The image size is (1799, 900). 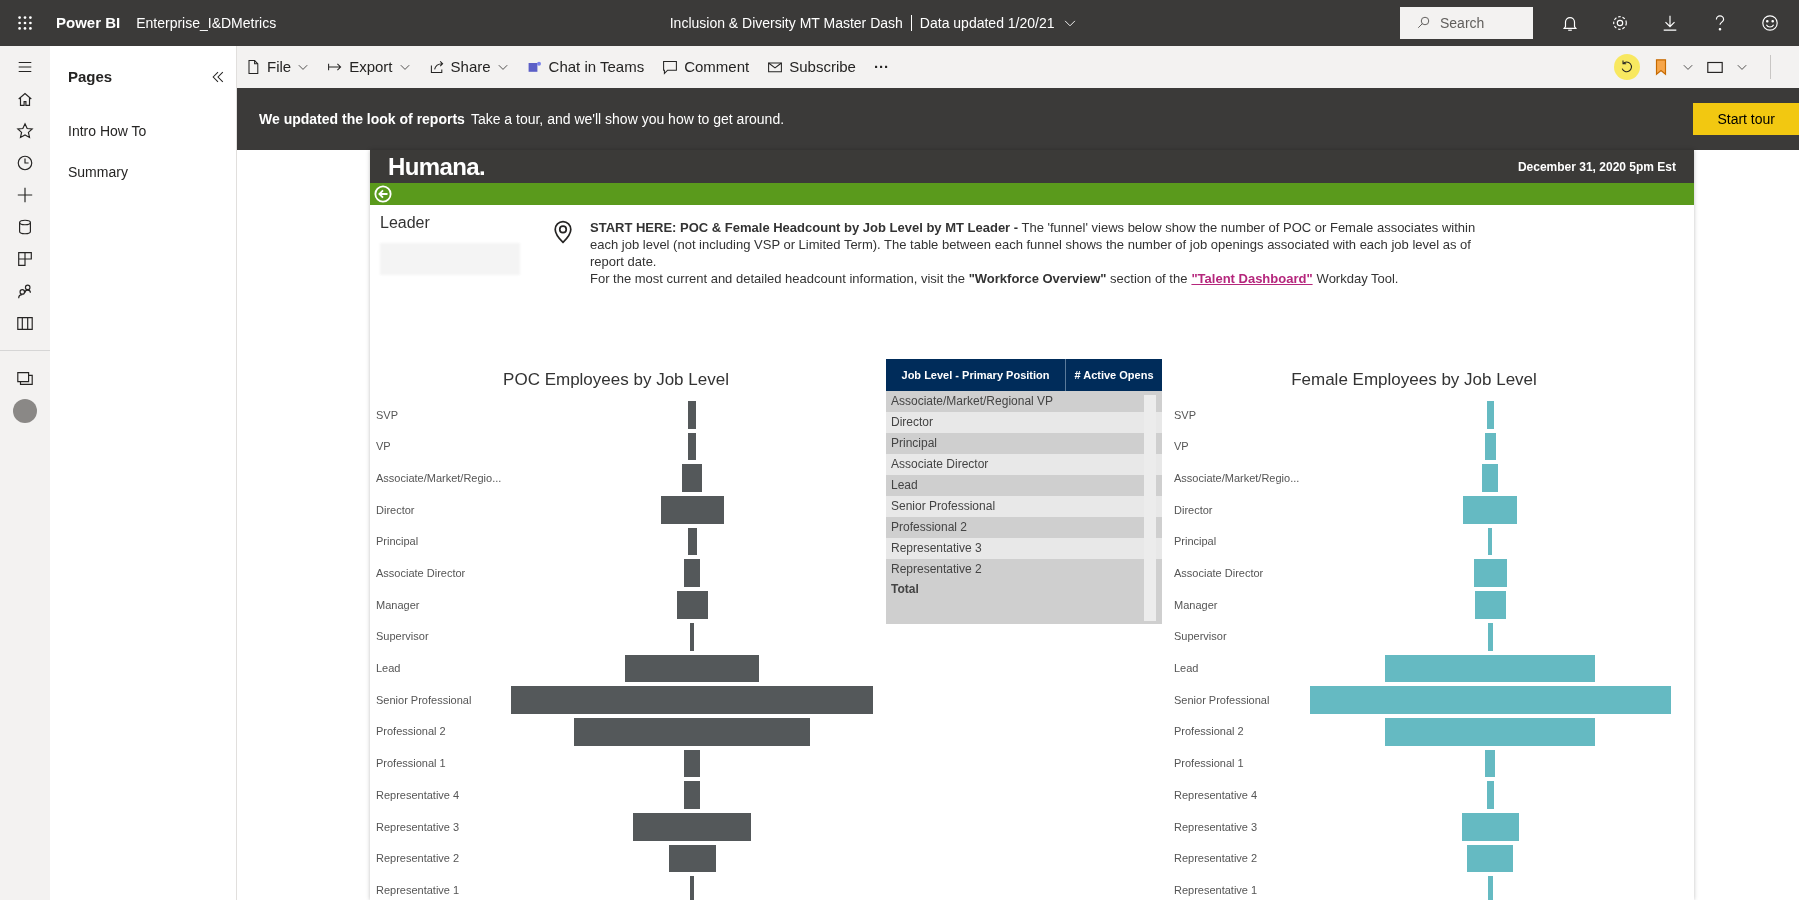 What do you see at coordinates (1770, 23) in the screenshot?
I see `smiley-icon` at bounding box center [1770, 23].